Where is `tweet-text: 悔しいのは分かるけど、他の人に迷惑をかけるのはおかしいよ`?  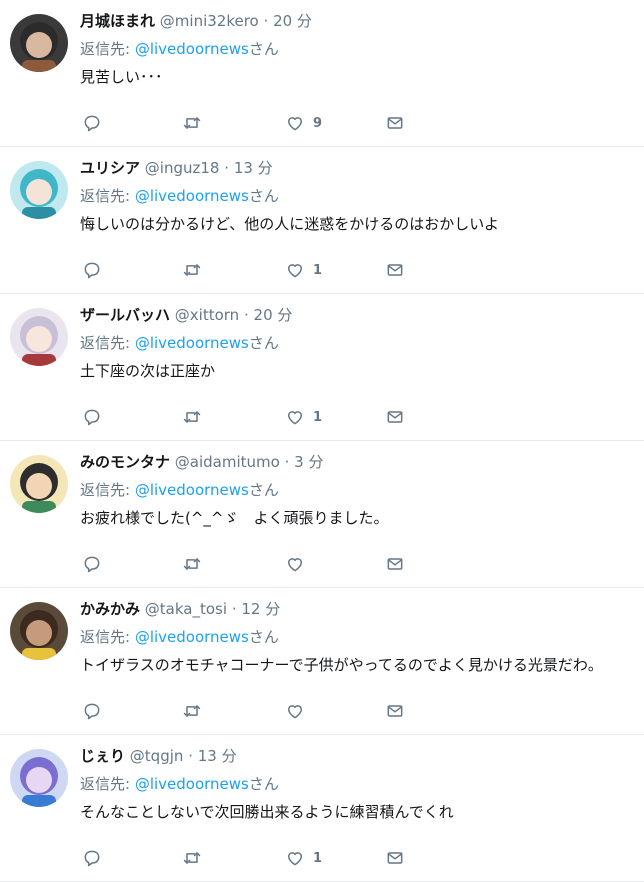 tweet-text: 悔しいのは分かるけど、他の人に迷惑をかけるのはおかしいよ is located at coordinates (289, 224).